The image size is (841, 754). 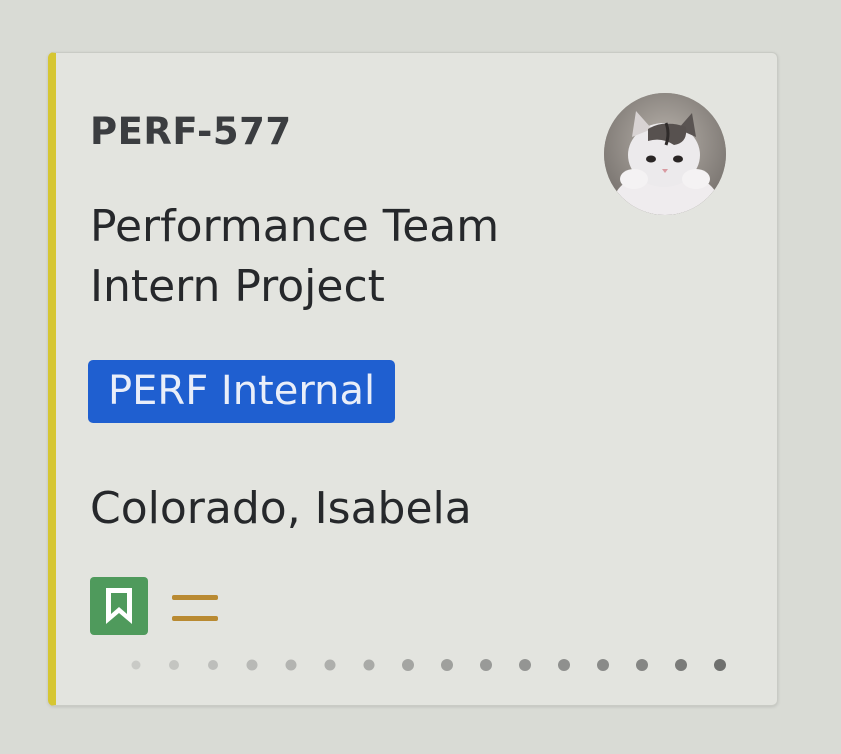 I want to click on assignee-name: Colorado, Isabela, so click(x=281, y=508).